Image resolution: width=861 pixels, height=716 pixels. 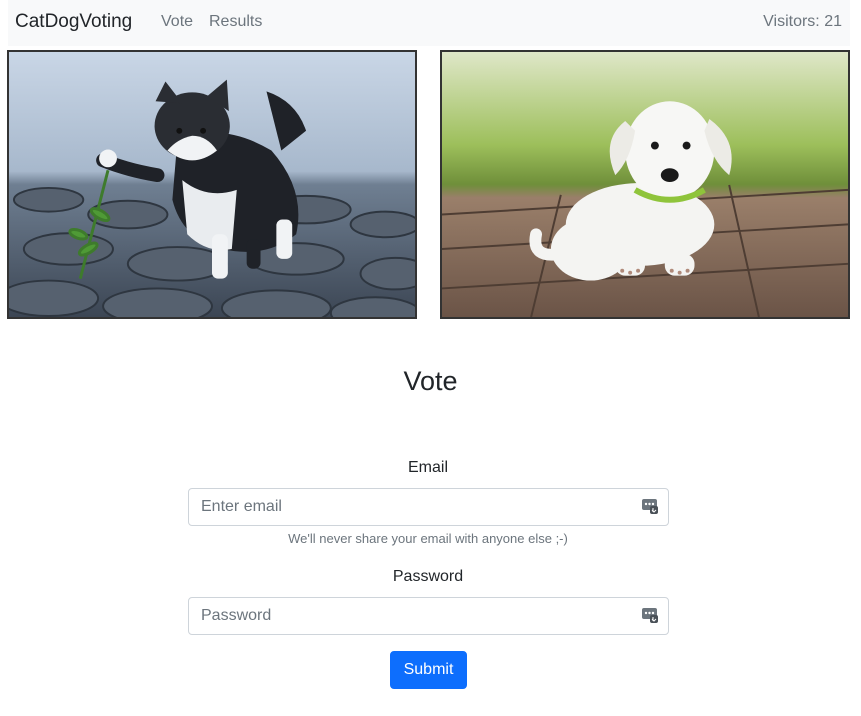 I want to click on password-label: Password, so click(x=428, y=576).